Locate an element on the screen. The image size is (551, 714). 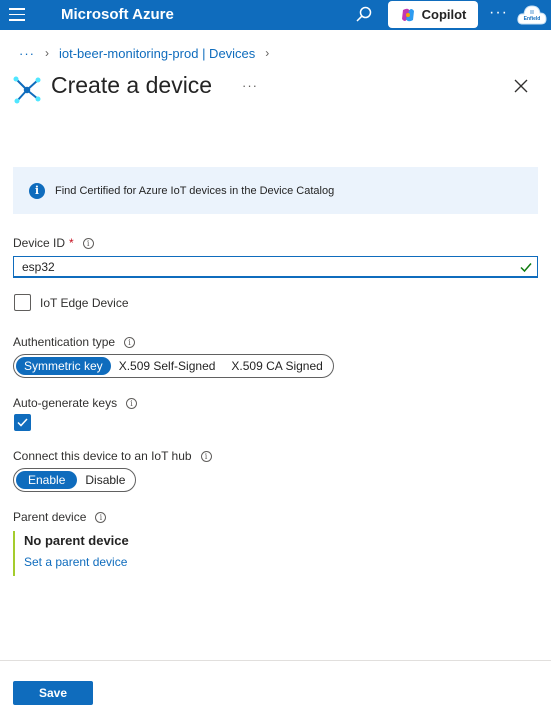
iot-hub-device-icon is located at coordinates (27, 90).